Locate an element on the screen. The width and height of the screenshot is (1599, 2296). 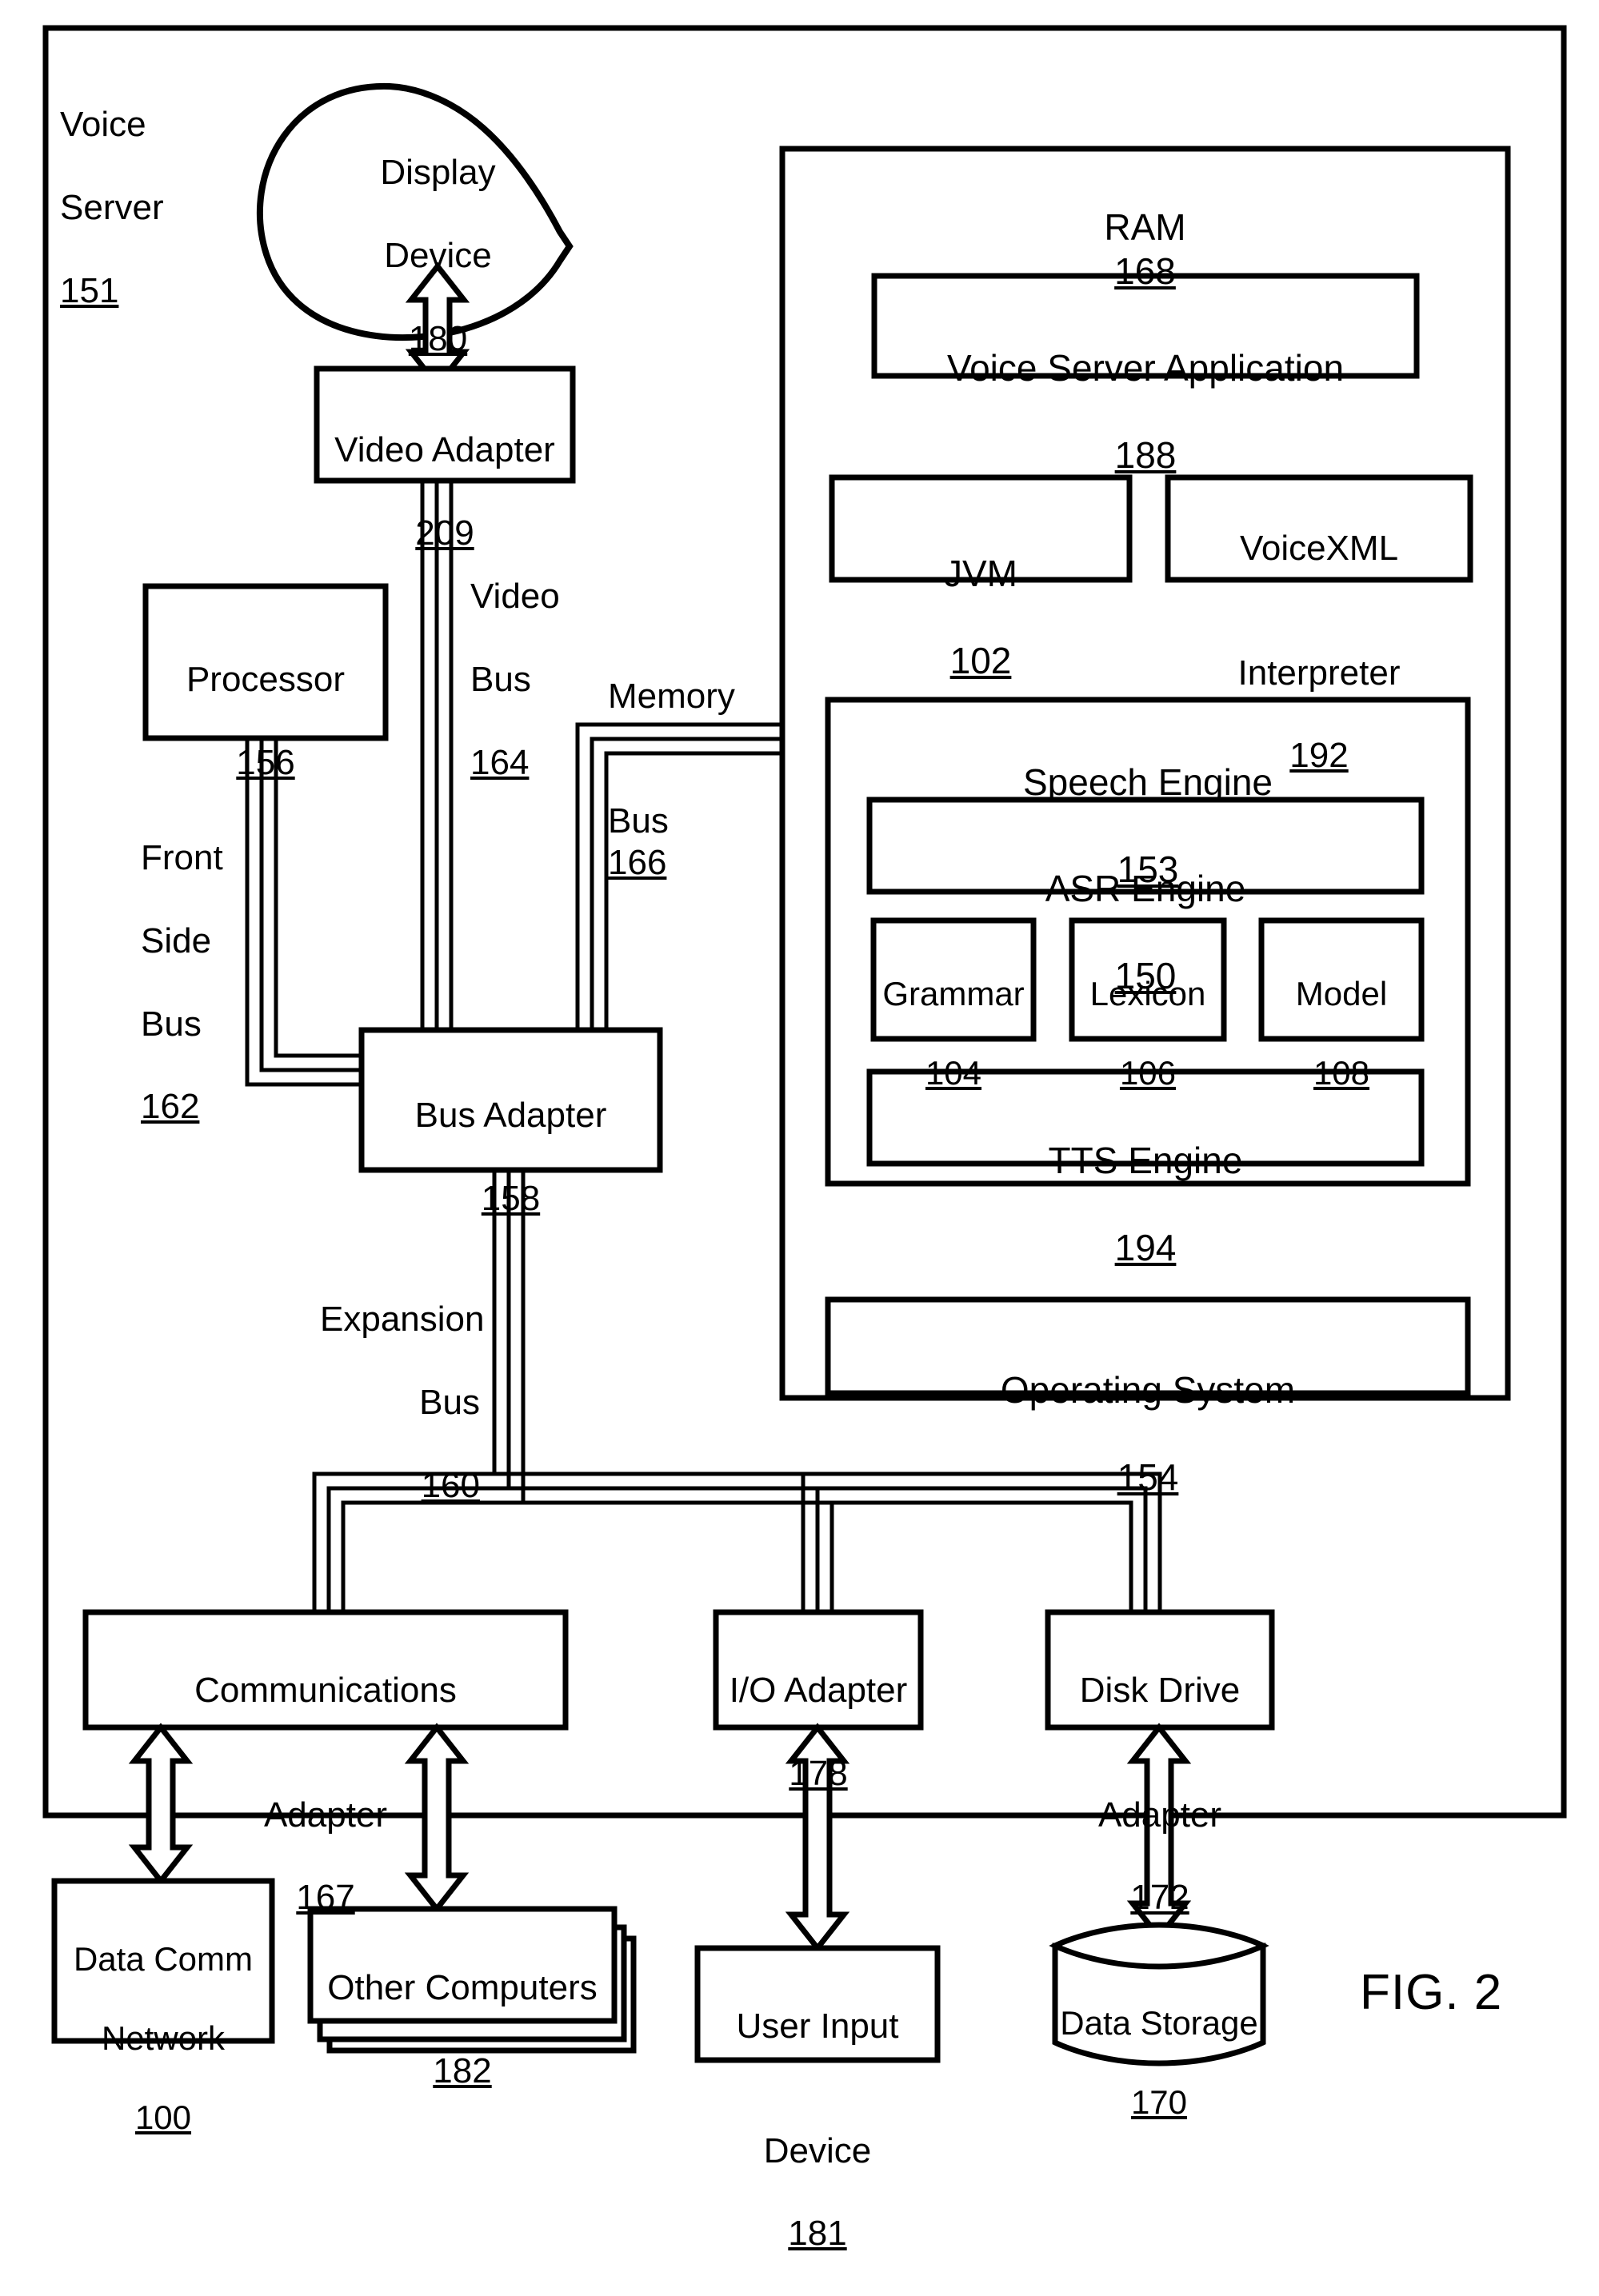
jvm-text: JVM is located at coordinates (981, 574).